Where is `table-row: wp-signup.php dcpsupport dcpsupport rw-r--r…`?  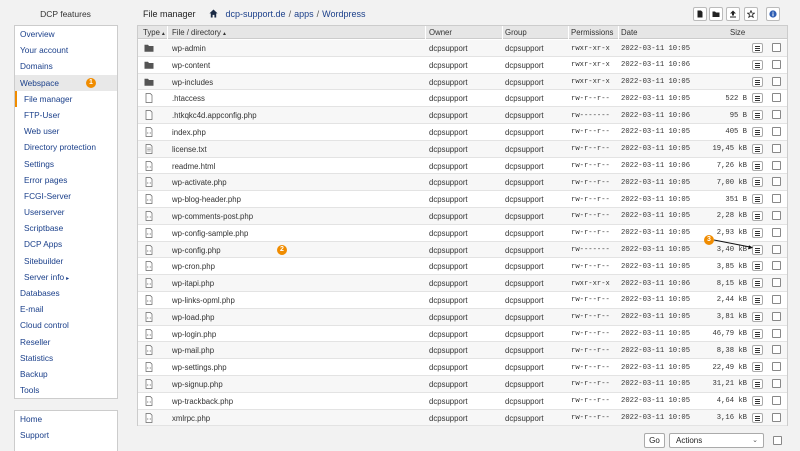
table-row: wp-signup.php dcpsupport dcpsupport rw-r--r… is located at coordinates (462, 384).